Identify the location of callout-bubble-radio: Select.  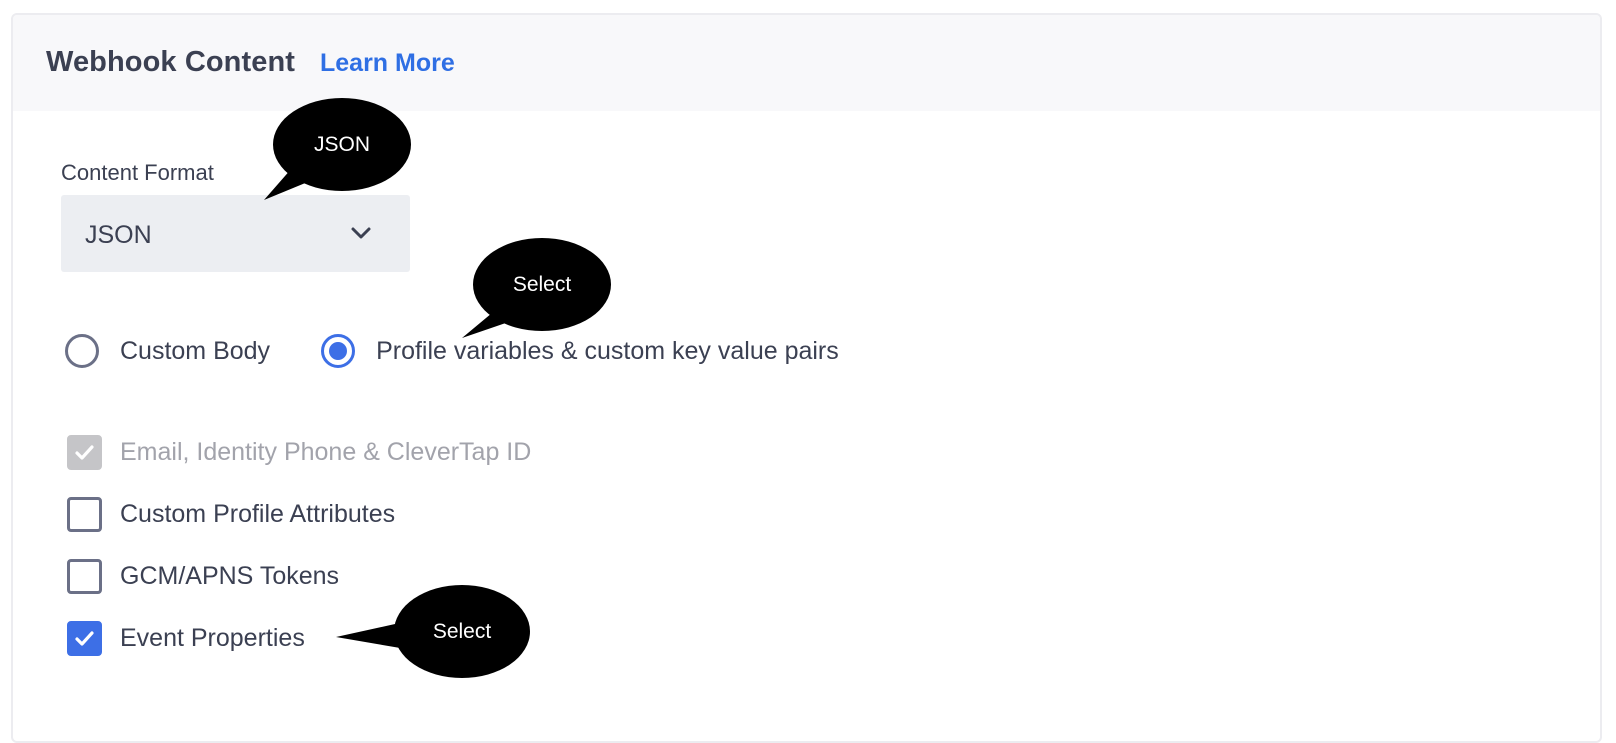
(542, 284).